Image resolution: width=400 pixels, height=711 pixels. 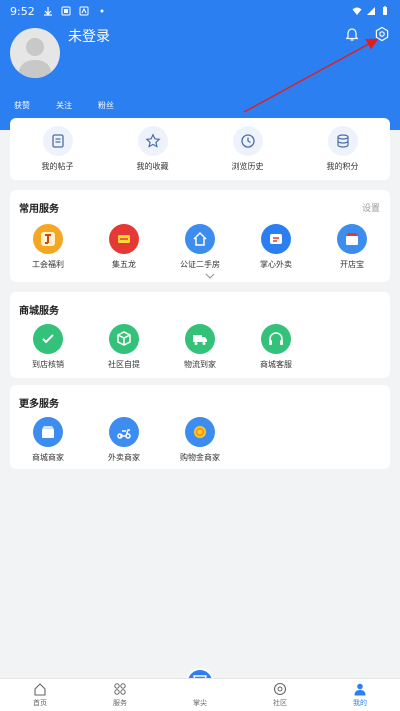 I want to click on collect-dragon-button: 集五龙, so click(x=124, y=247).